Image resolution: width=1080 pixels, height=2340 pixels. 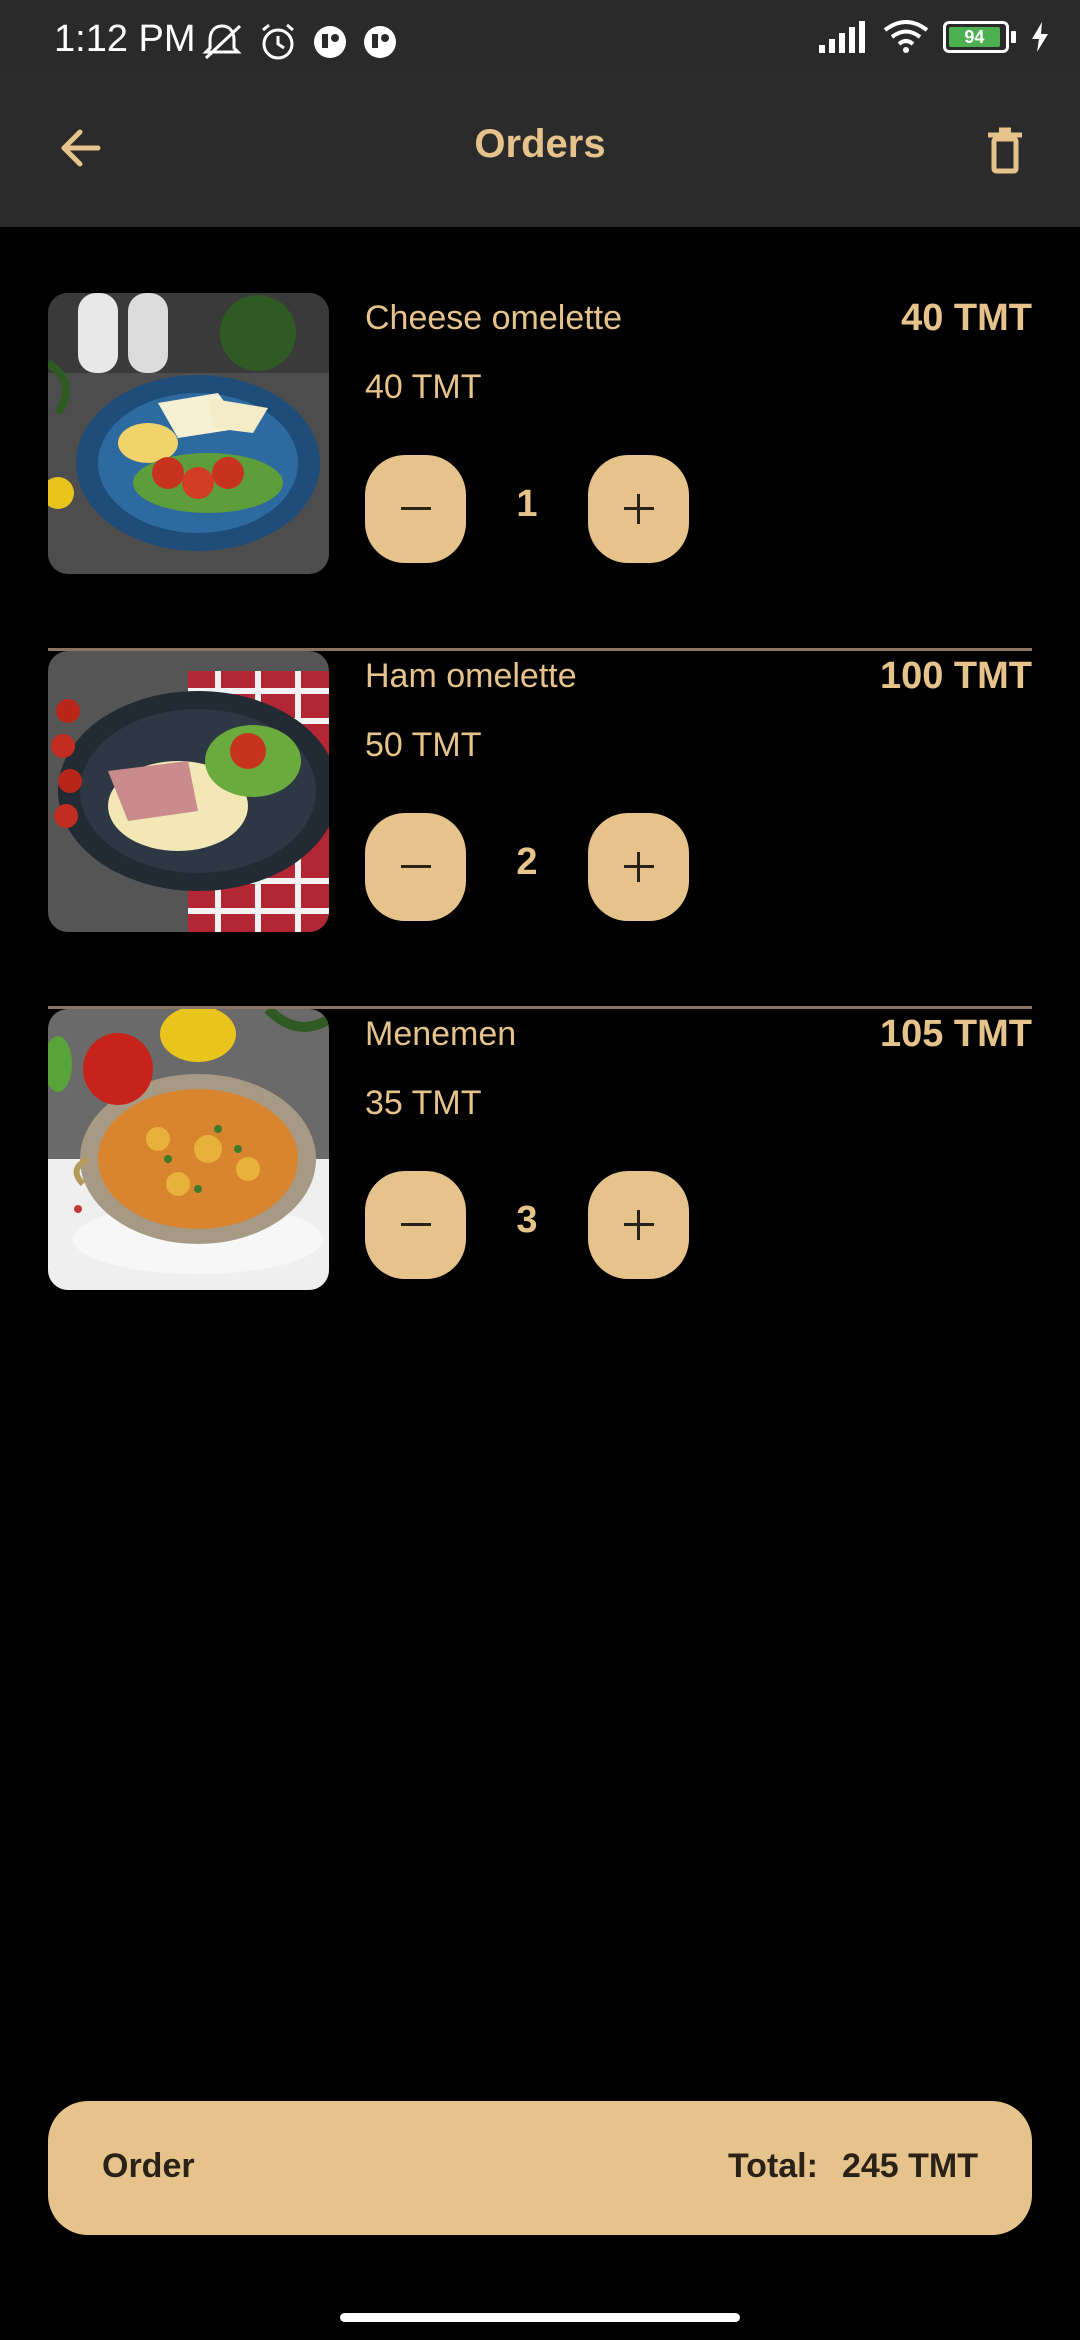 I want to click on page-title: Orders, so click(x=540, y=144).